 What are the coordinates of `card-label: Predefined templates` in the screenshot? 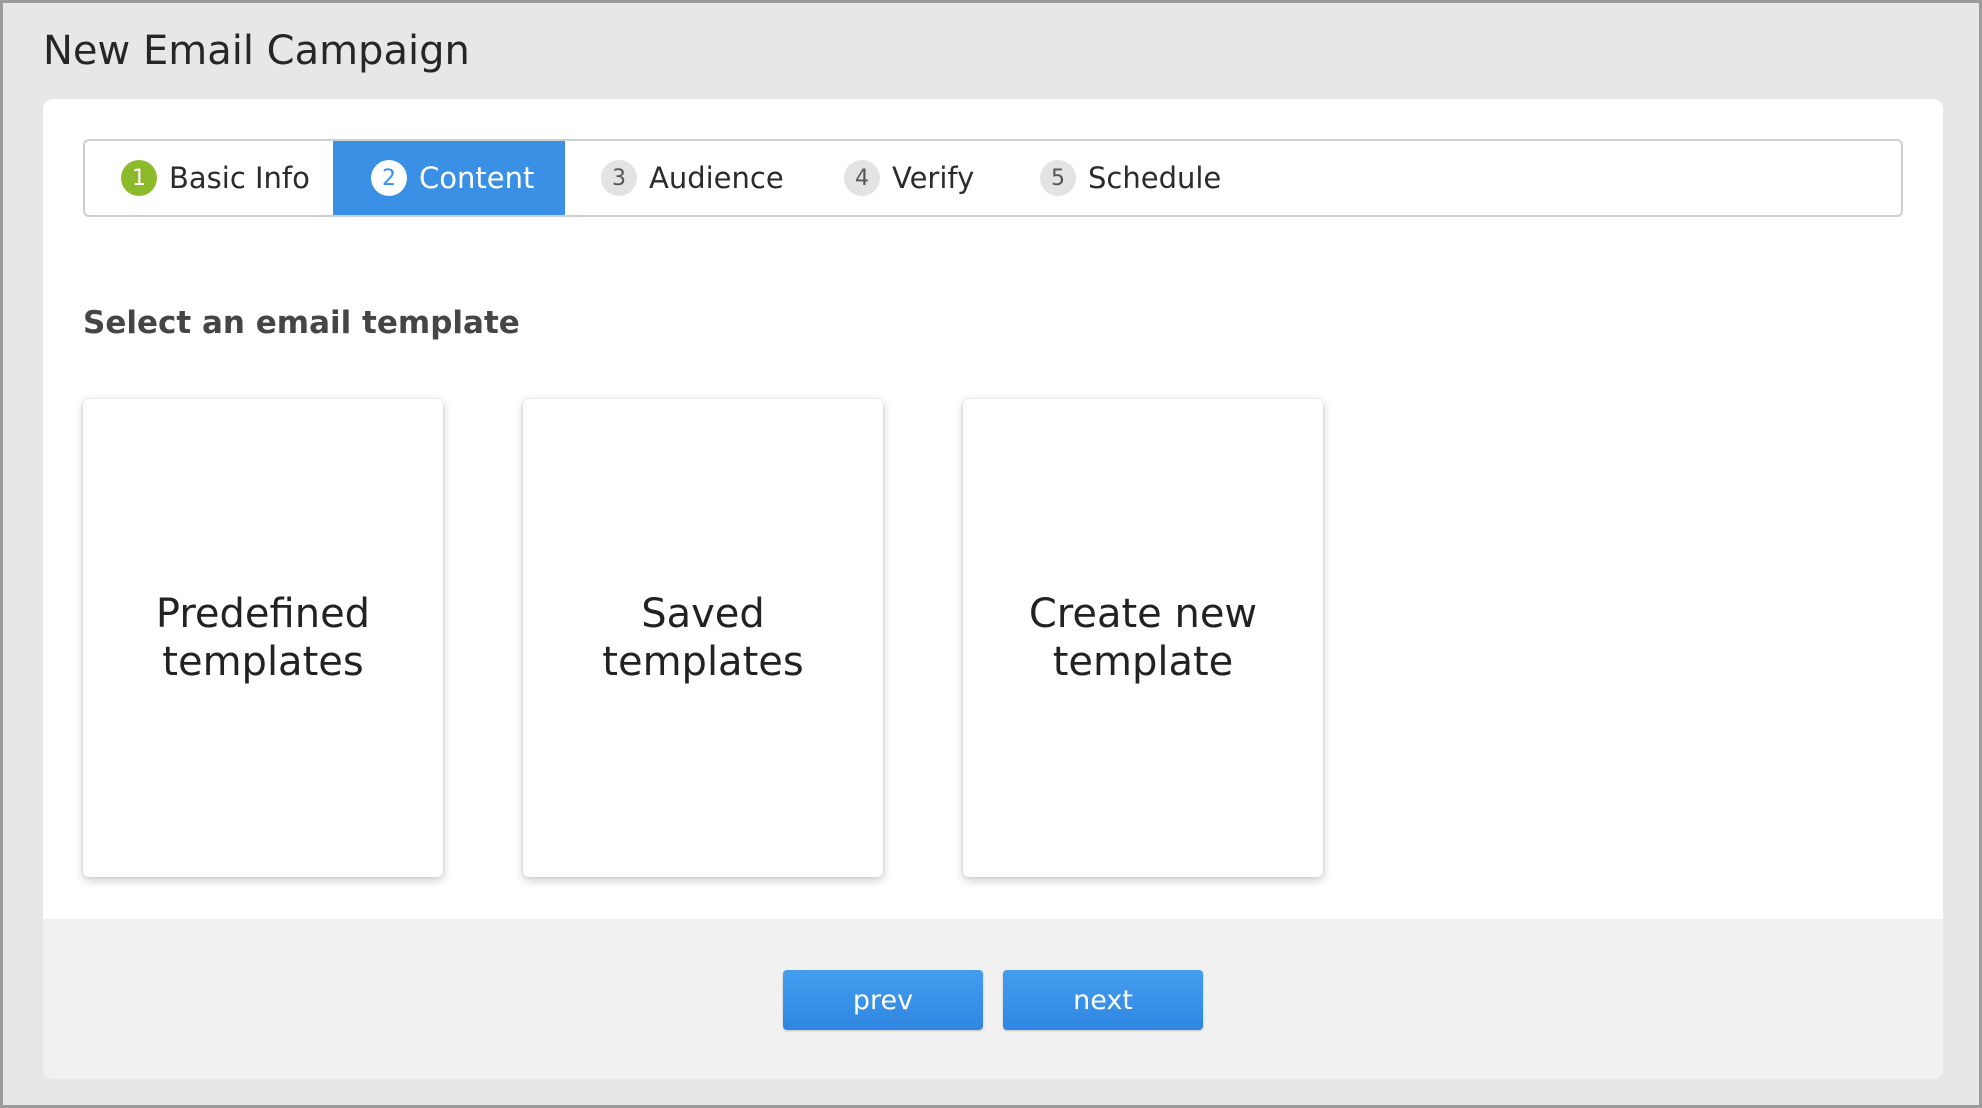 It's located at (263, 638).